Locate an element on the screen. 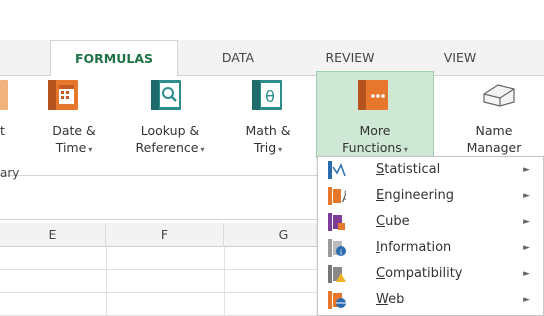 The width and height of the screenshot is (544, 316). svg-text: θ is located at coordinates (270, 96).